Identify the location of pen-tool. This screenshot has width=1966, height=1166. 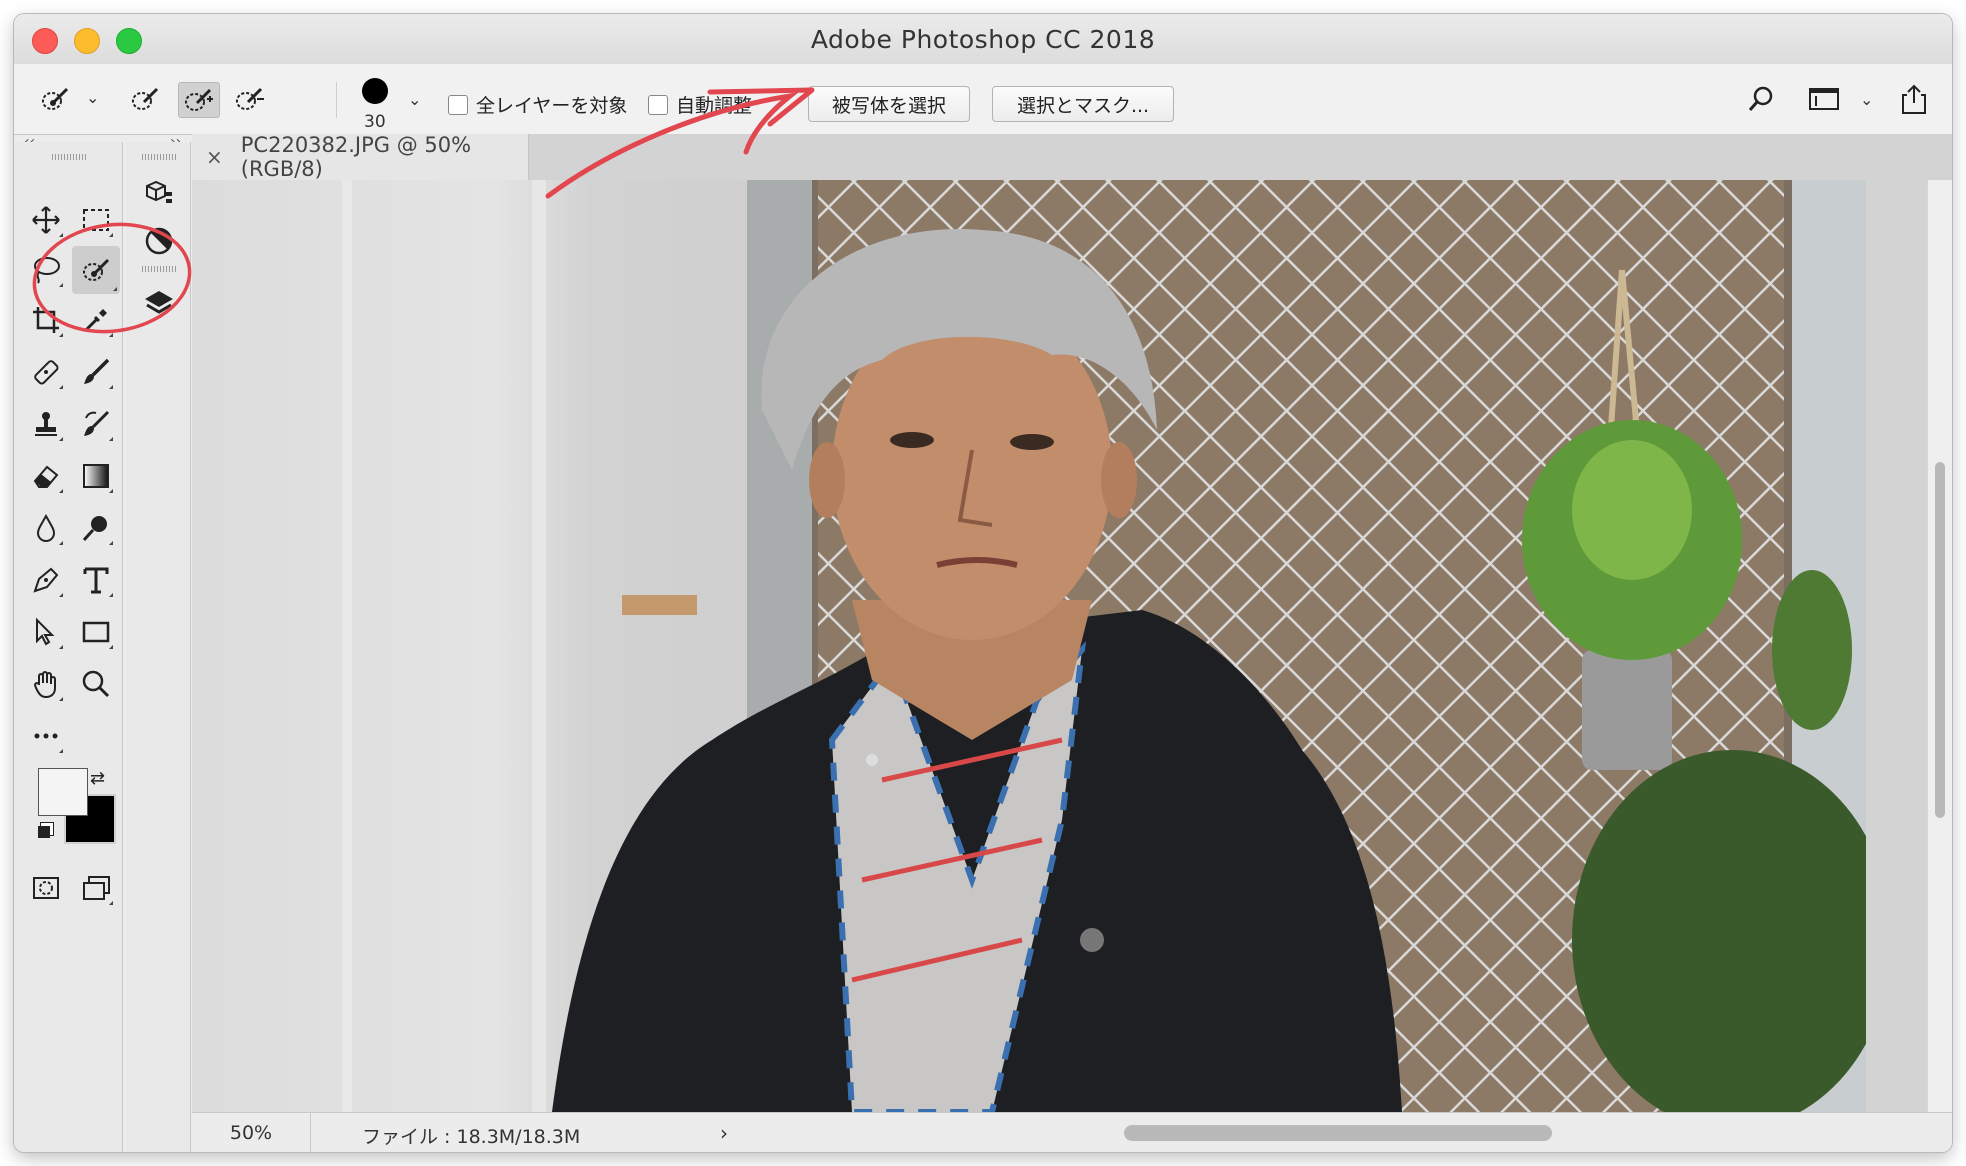
(46, 580).